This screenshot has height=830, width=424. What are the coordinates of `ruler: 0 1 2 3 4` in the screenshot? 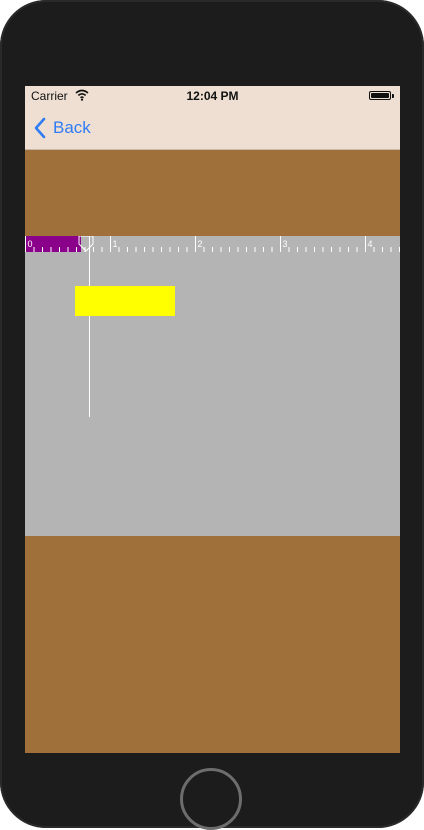 It's located at (212, 244).